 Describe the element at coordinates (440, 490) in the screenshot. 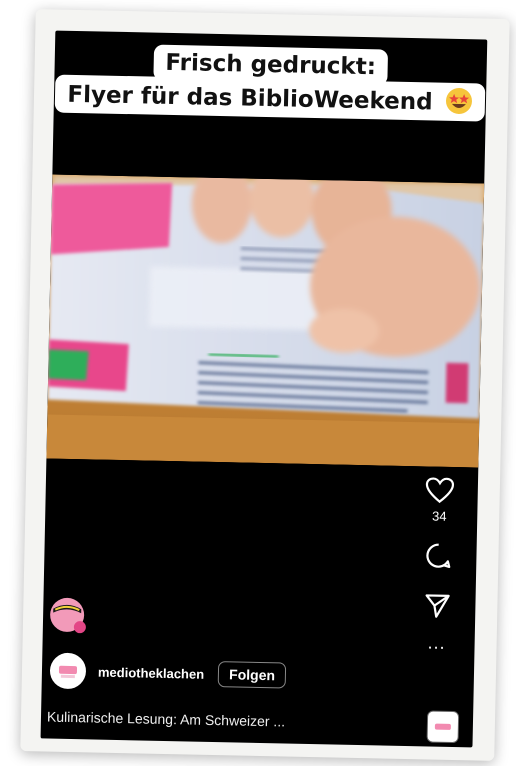

I see `heart-icon` at that location.